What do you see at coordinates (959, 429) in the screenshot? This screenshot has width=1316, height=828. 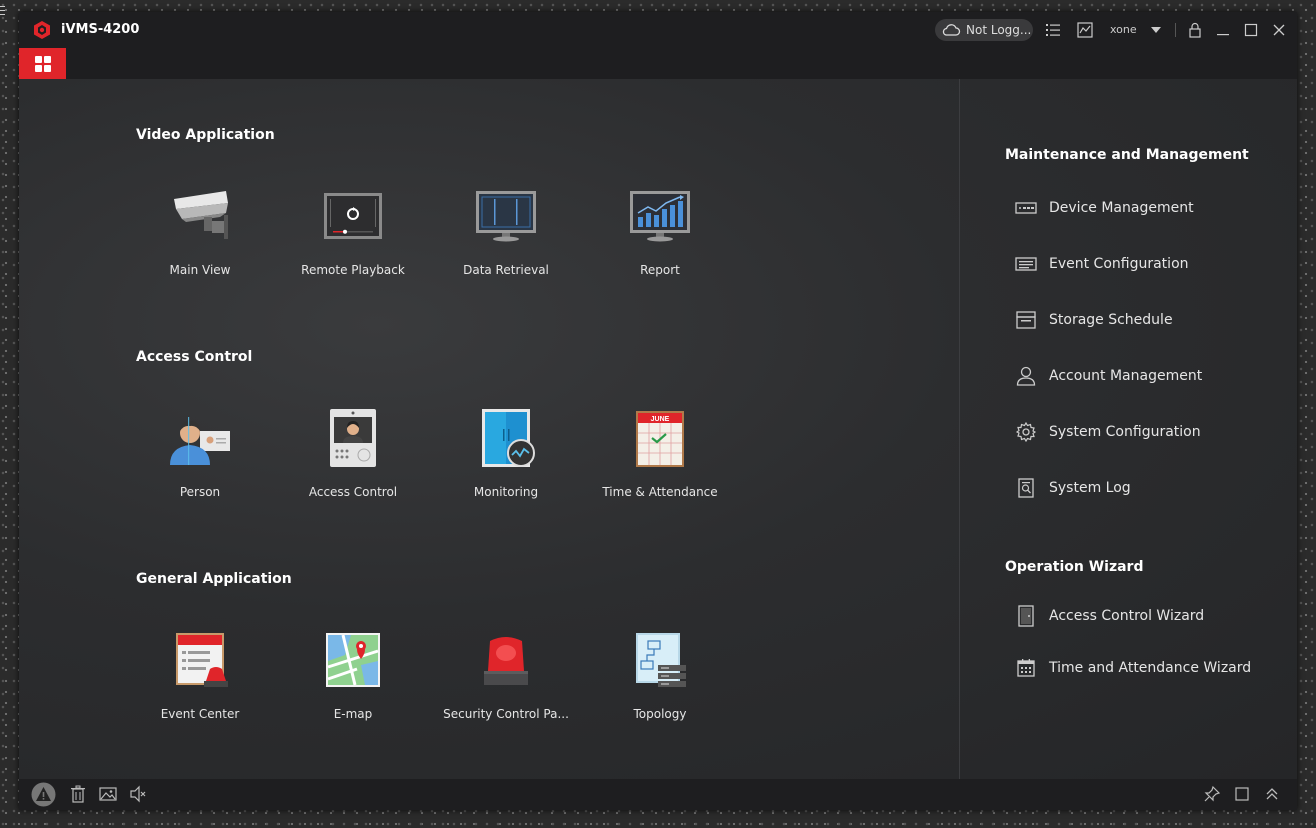 I see `panel-divider` at bounding box center [959, 429].